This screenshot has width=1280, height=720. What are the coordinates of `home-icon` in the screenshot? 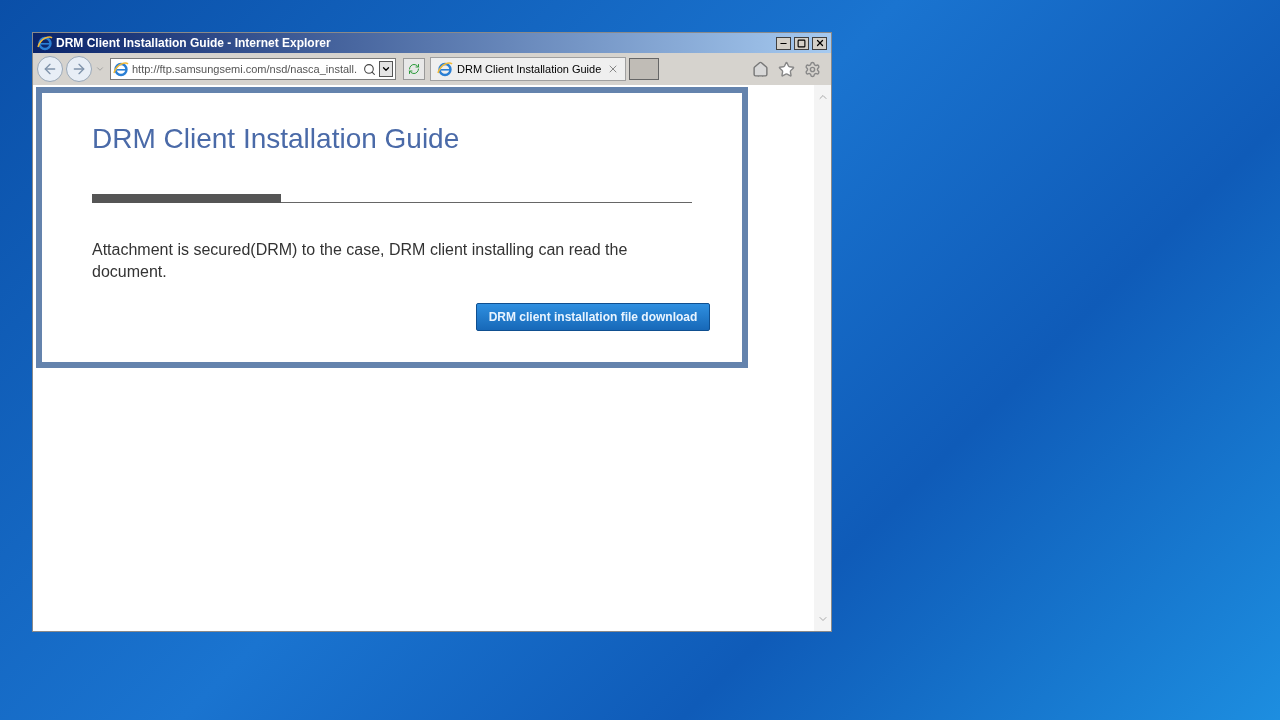 It's located at (760, 69).